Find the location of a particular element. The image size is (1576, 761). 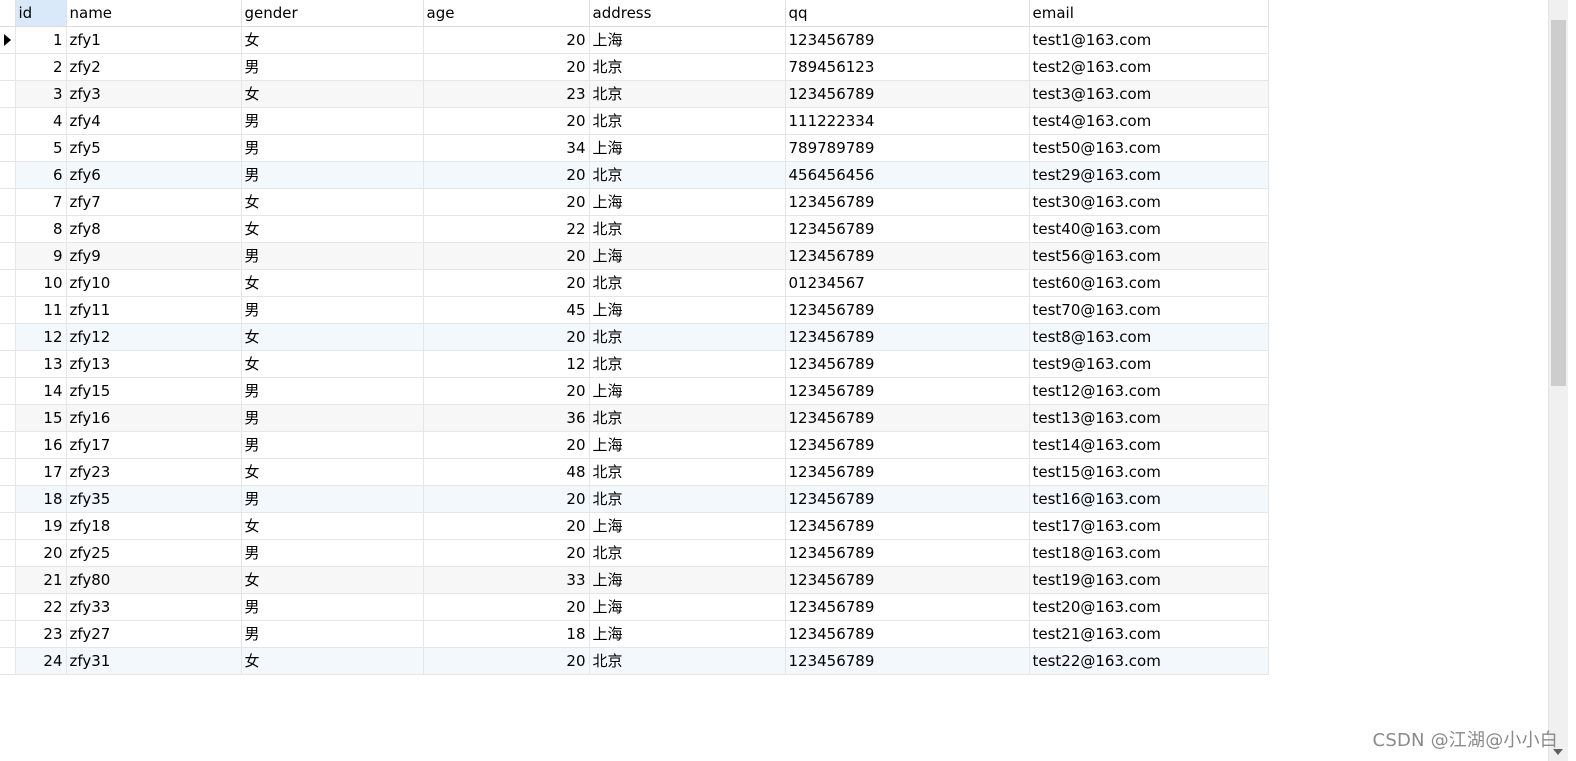

cell-age: 23 is located at coordinates (506, 94).